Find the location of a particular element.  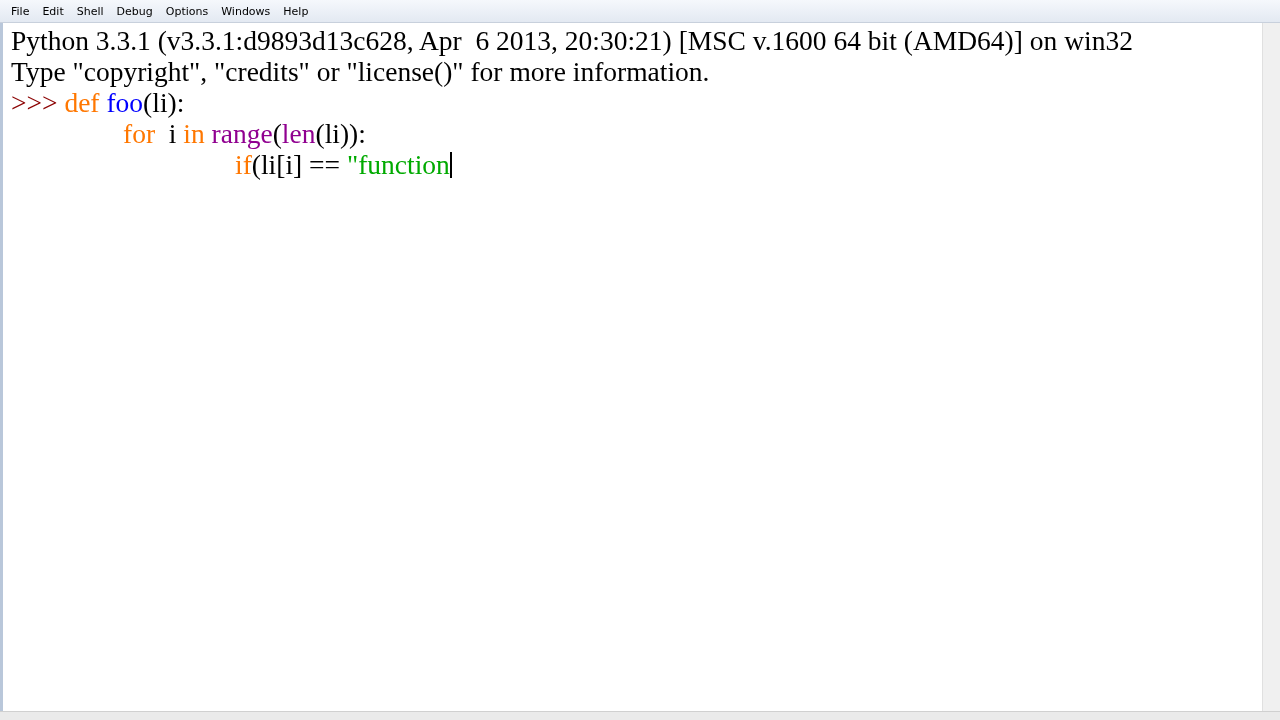

code-text: for is located at coordinates (139, 133).